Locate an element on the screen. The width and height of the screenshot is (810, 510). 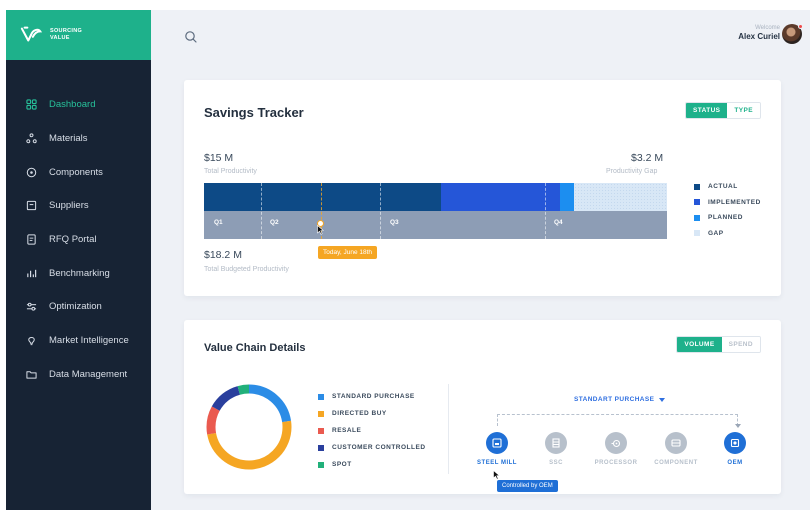
search-icon is located at coordinates (191, 37).